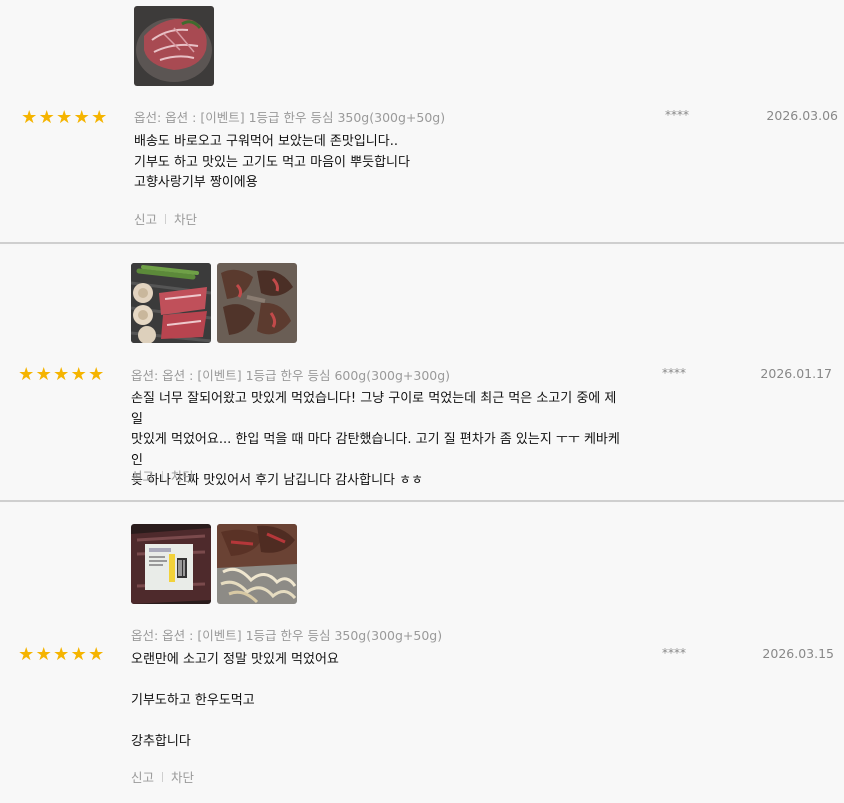 Image resolution: width=844 pixels, height=803 pixels. What do you see at coordinates (193, 700) in the screenshot?
I see `review-line: 기부도하고 한우도먹고` at bounding box center [193, 700].